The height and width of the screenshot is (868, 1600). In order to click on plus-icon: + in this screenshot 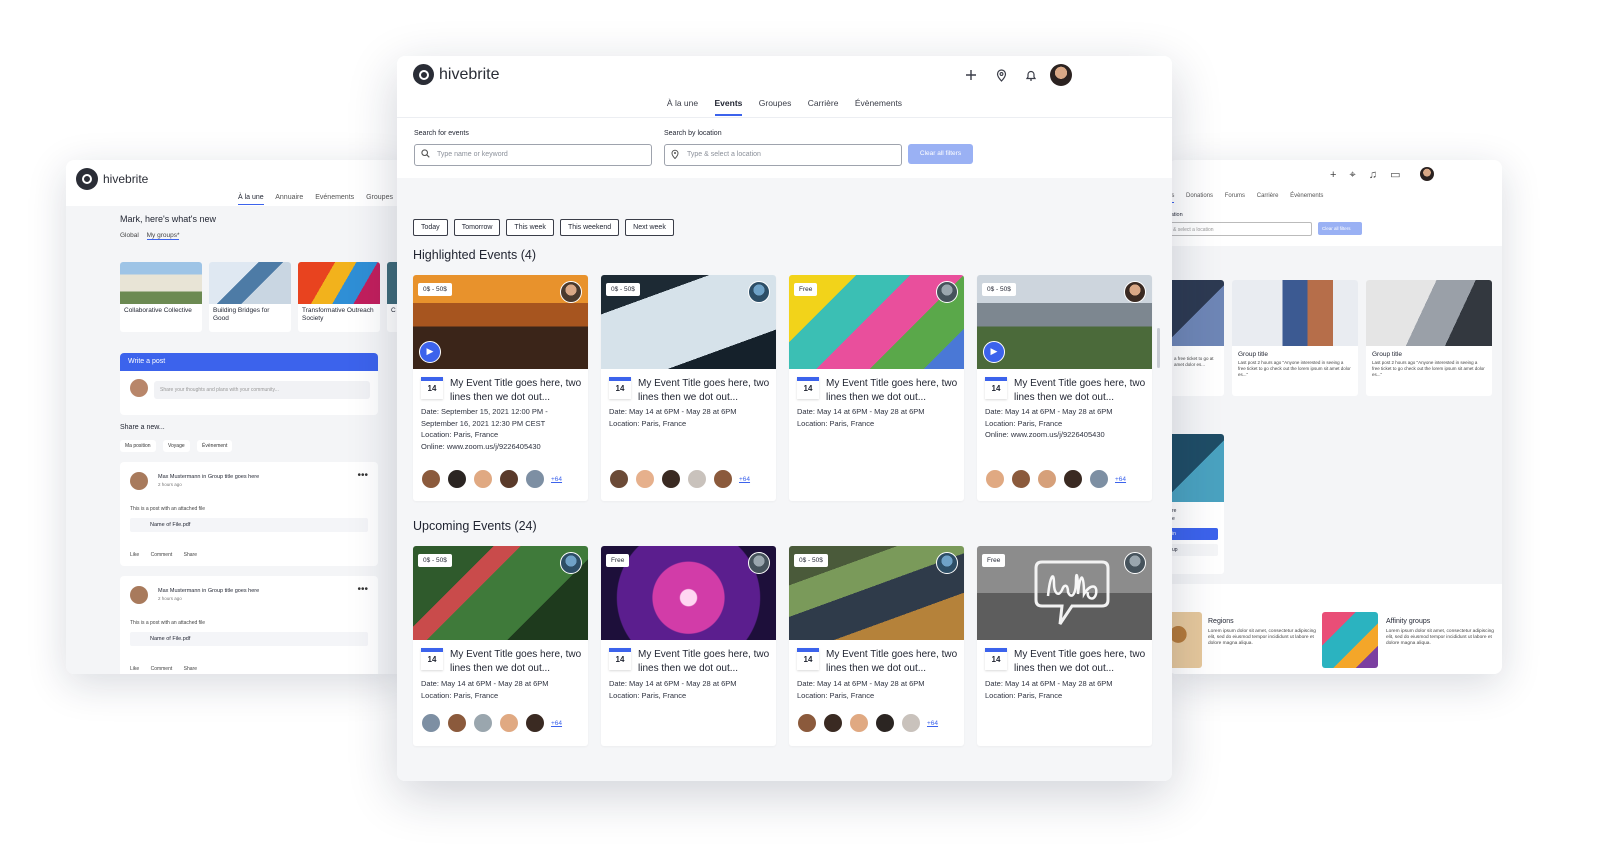, I will do `click(1333, 175)`.